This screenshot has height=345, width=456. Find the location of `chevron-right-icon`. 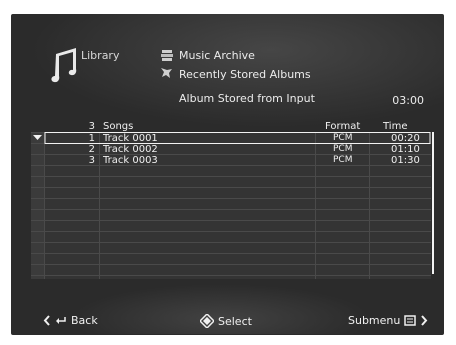

chevron-right-icon is located at coordinates (424, 320).